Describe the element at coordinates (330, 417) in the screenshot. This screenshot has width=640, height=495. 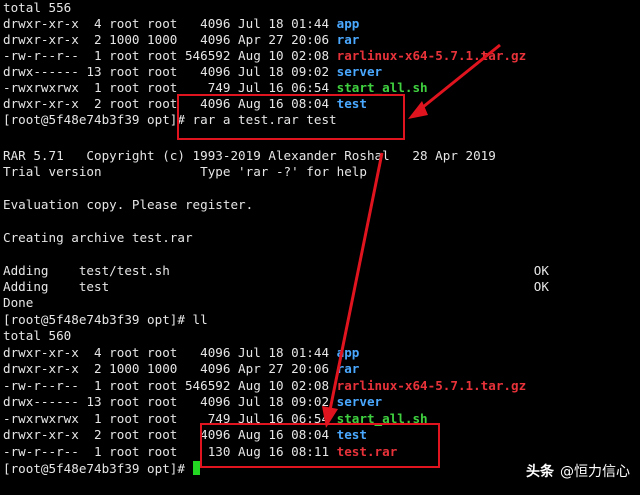
I see `arrow-lower-head` at that location.